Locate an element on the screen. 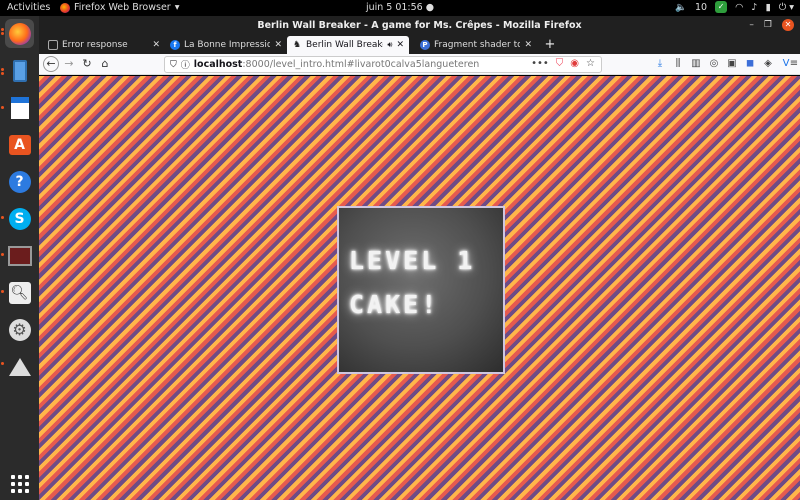 This screenshot has width=800, height=500. level-subtitle: CAKE! is located at coordinates (394, 304).